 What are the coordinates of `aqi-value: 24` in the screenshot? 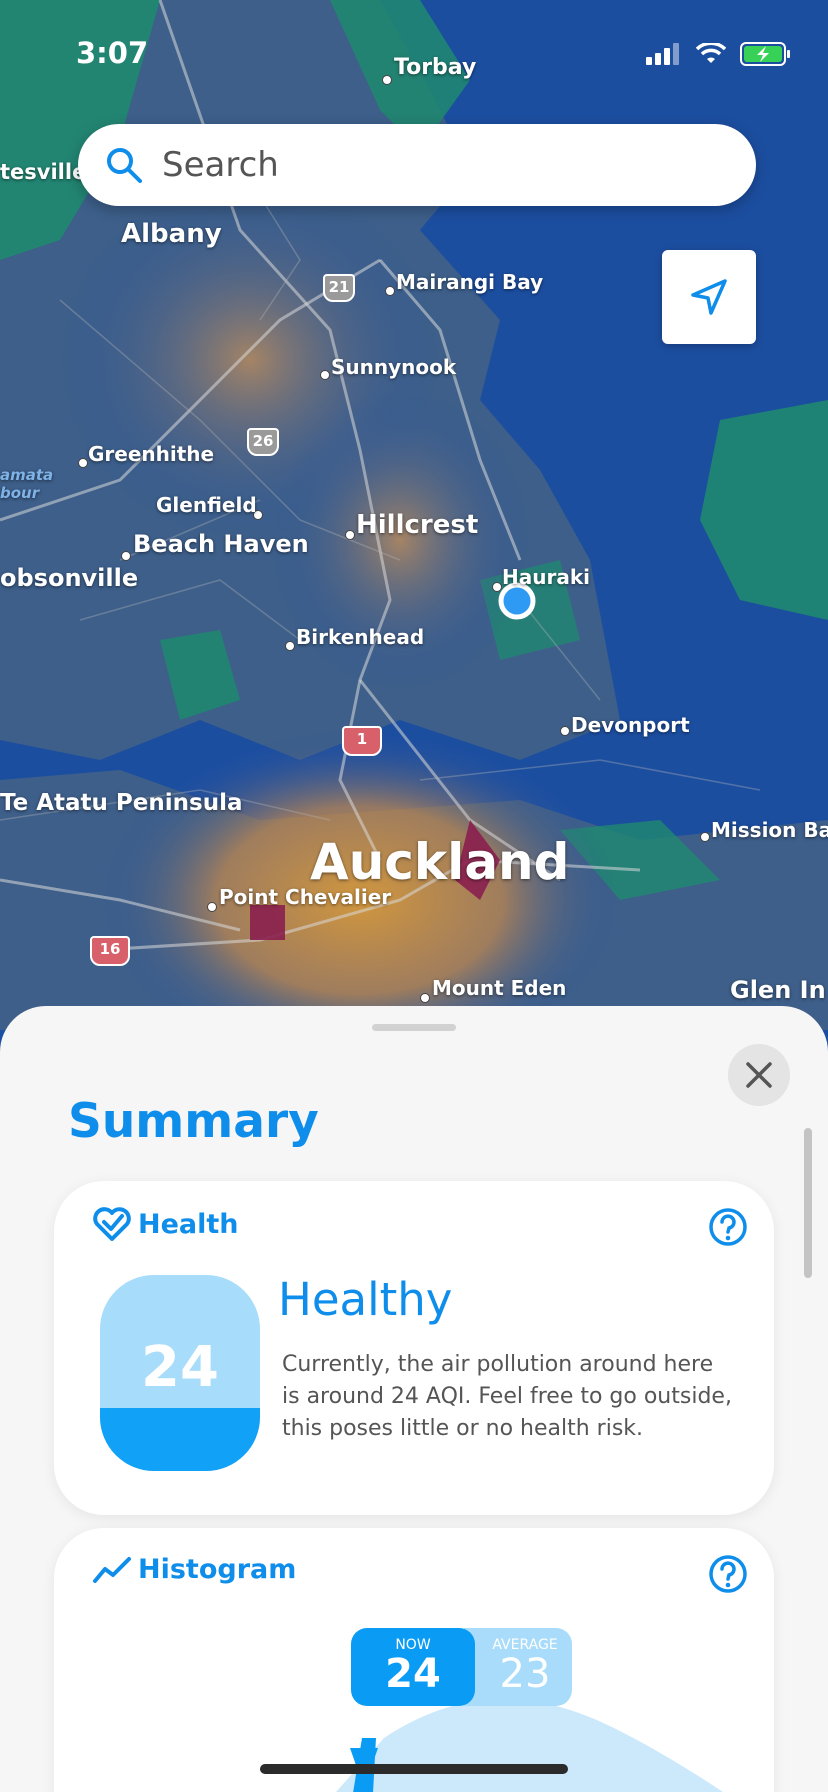 It's located at (180, 1367).